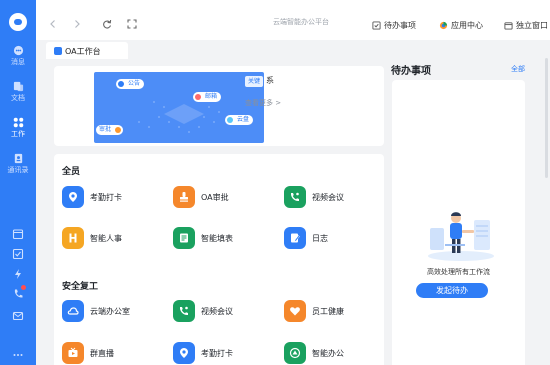 This screenshot has height=365, width=550. What do you see at coordinates (443, 25) in the screenshot?
I see `app-center-icon` at bounding box center [443, 25].